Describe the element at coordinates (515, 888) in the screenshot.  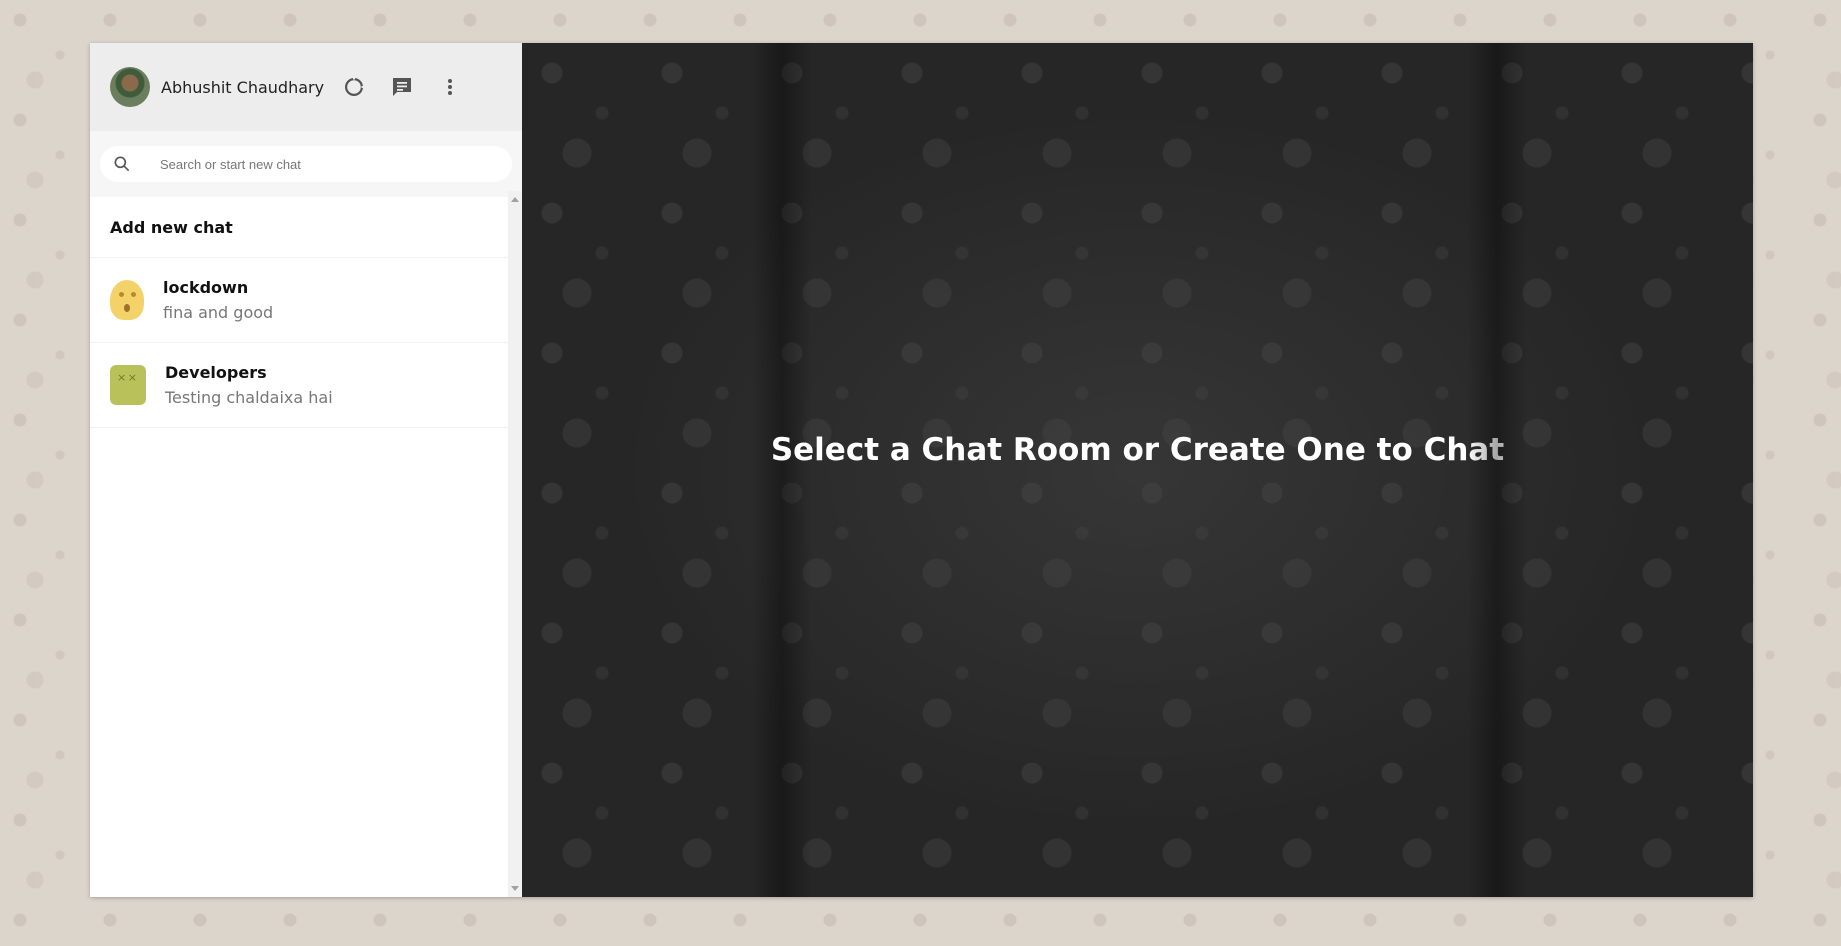
I see `scroll-down-icon` at that location.